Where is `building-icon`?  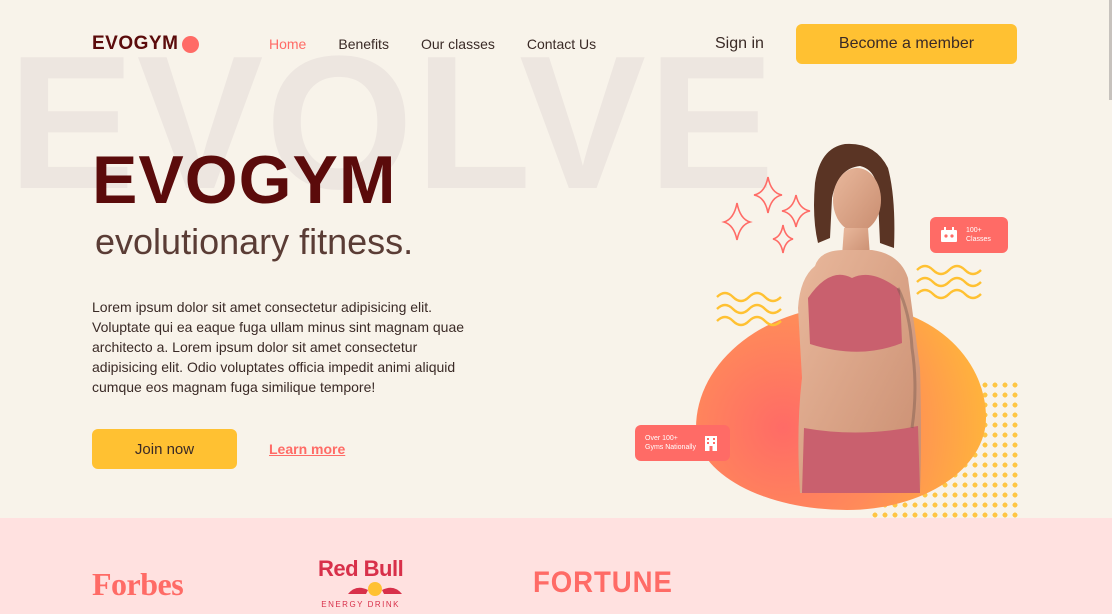
building-icon is located at coordinates (710, 443).